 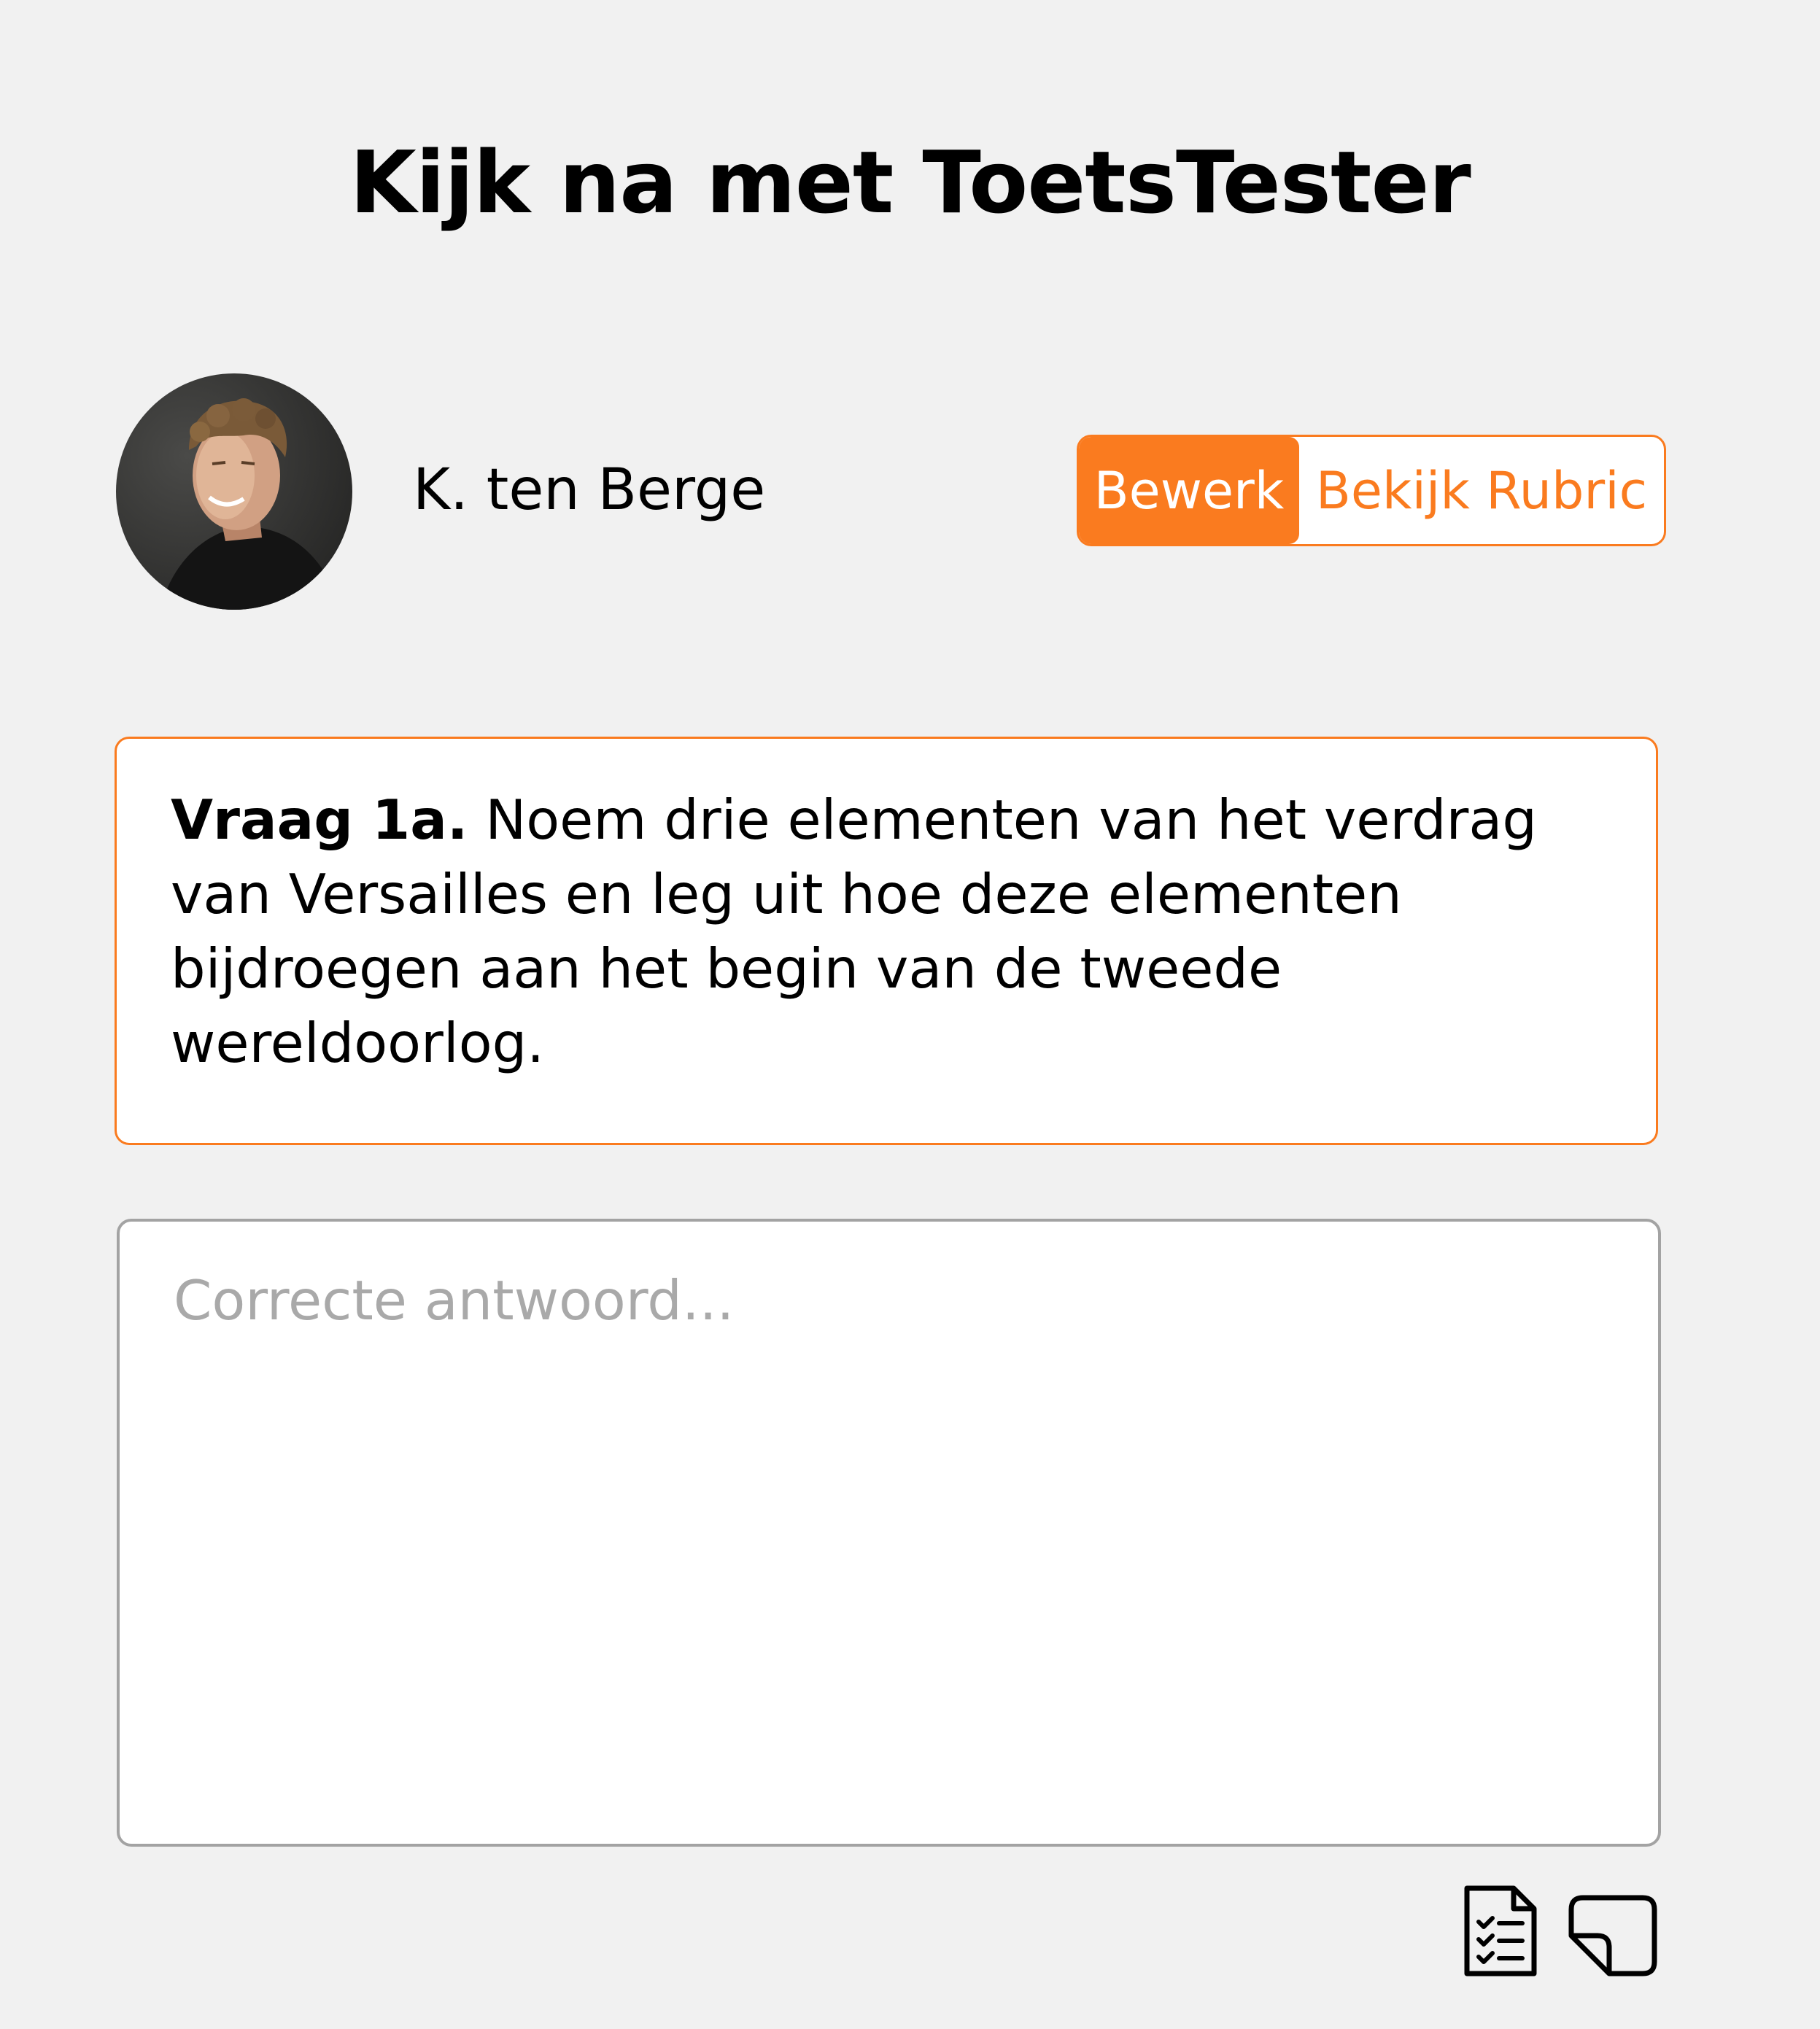 I want to click on sticky-note-icon, so click(x=1612, y=1936).